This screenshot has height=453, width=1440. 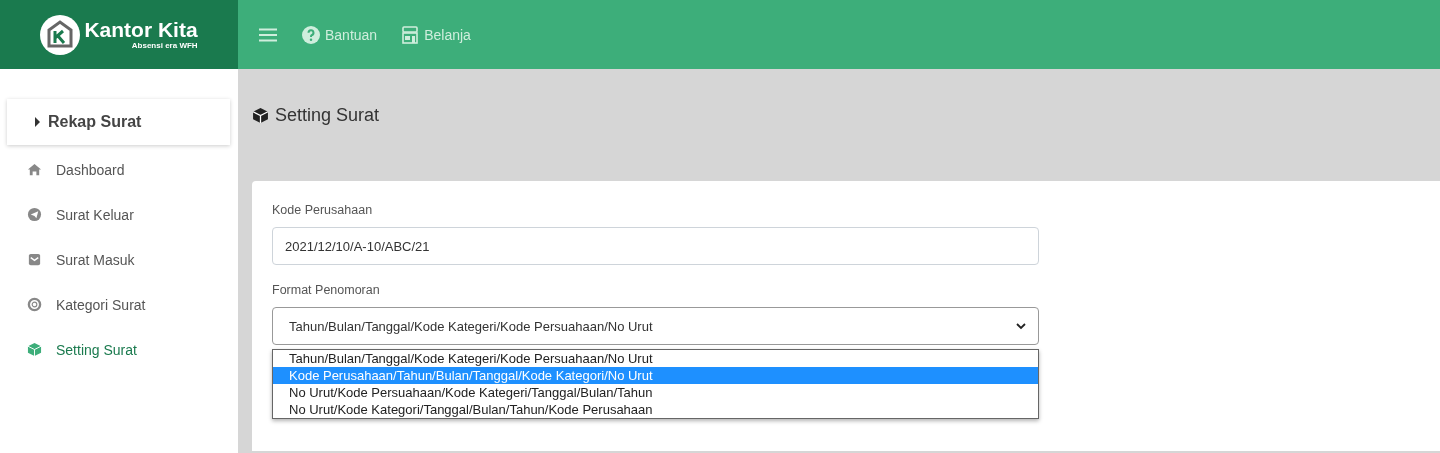 I want to click on input-field: 2021/12/10/A-10/ABC/21, so click(x=655, y=246).